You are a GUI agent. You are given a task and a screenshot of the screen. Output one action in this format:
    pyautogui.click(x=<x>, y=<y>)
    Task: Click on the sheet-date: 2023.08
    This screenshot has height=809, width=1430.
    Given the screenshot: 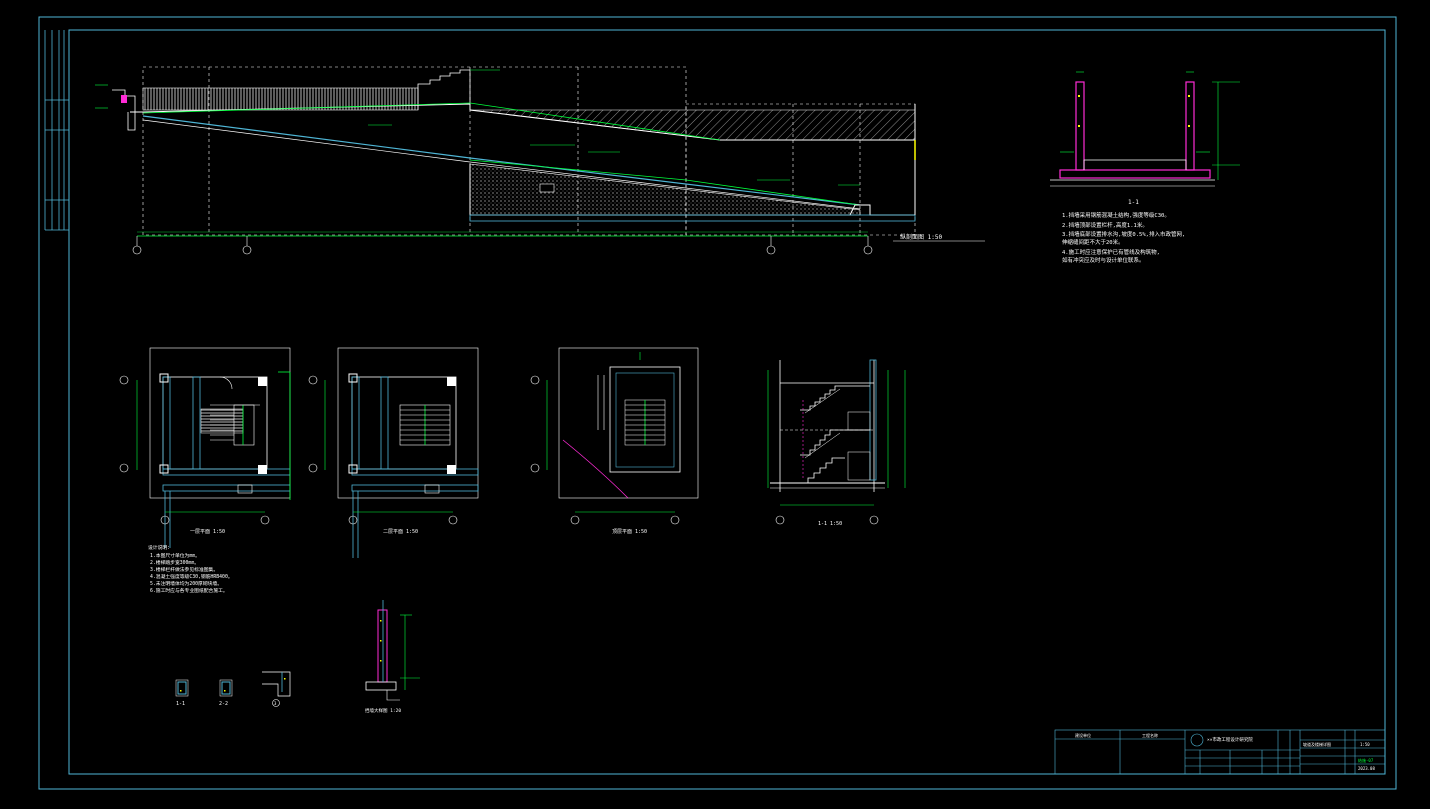 What is the action you would take?
    pyautogui.click(x=1366, y=768)
    